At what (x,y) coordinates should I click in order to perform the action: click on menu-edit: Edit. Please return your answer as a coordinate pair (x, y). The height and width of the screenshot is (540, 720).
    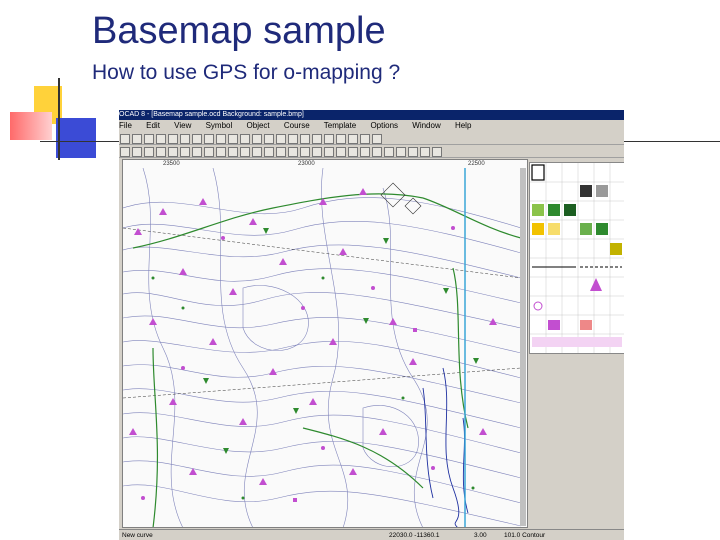
    Looking at the image, I should click on (153, 125).